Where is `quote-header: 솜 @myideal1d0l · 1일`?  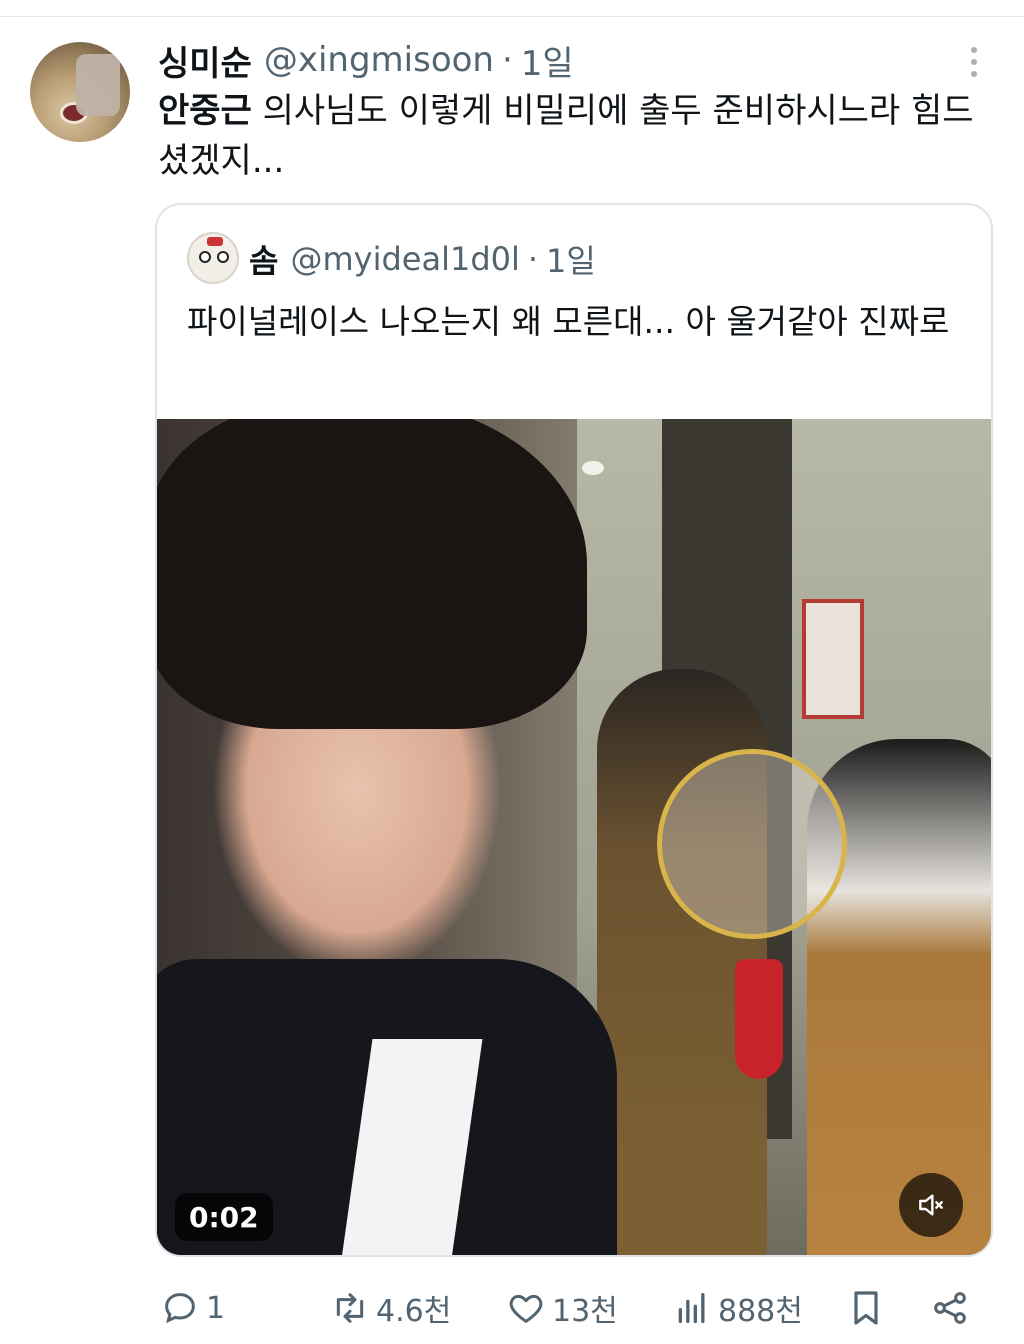 quote-header: 솜 @myideal1d0l · 1일 is located at coordinates (422, 259).